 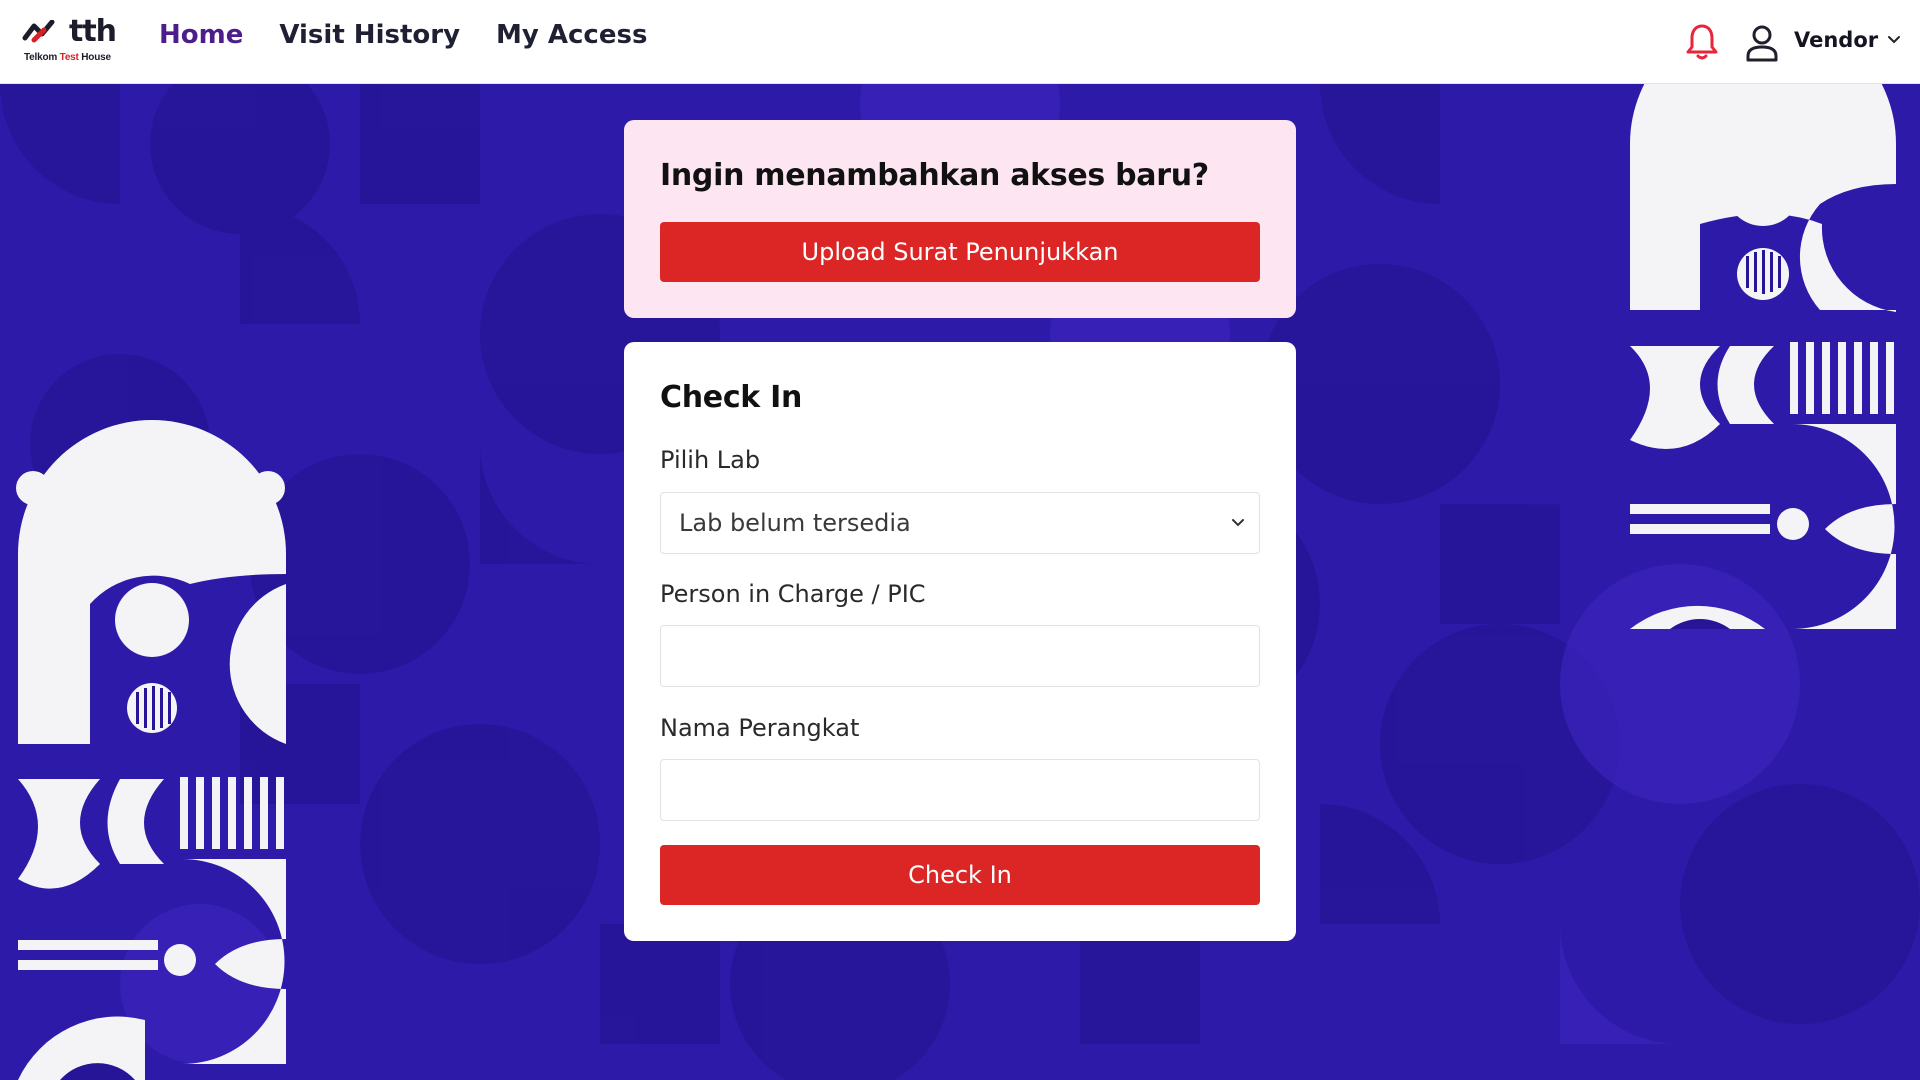 I want to click on user-icon, so click(x=1762, y=43).